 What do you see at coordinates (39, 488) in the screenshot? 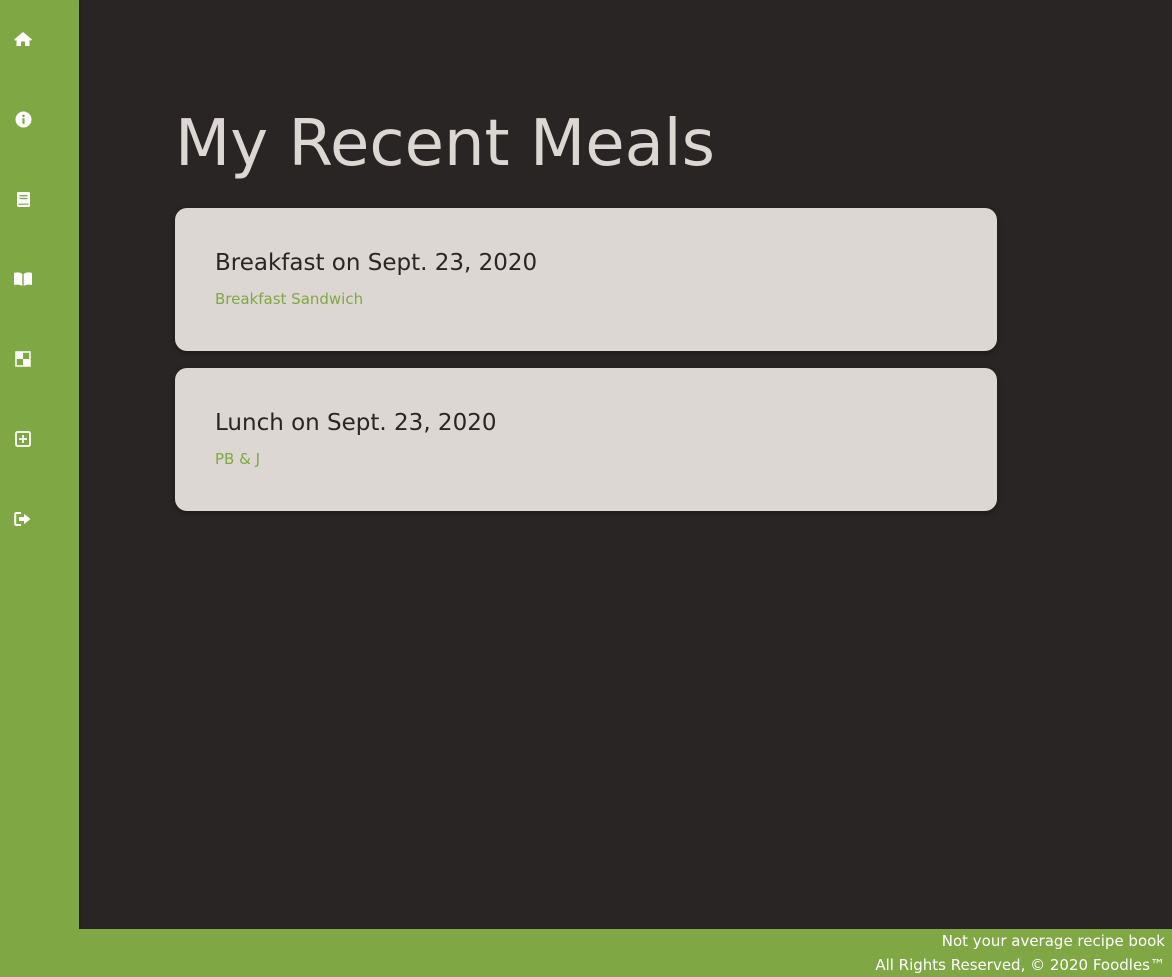
I see `sidebar` at bounding box center [39, 488].